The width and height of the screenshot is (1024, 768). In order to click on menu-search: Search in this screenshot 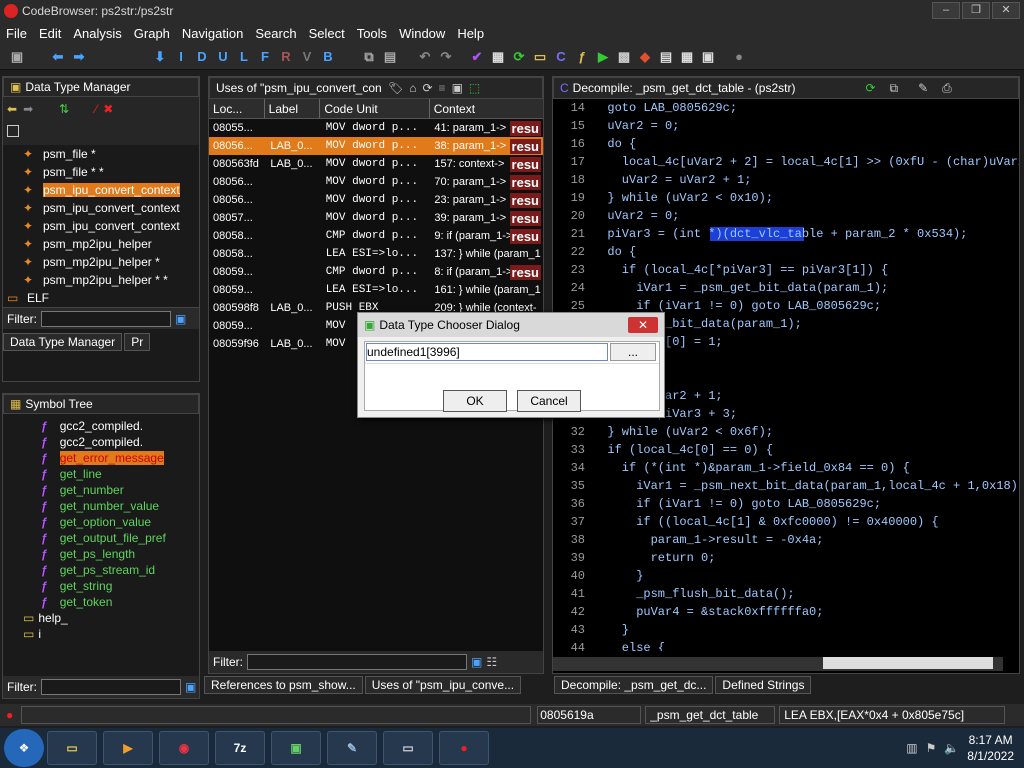, I will do `click(275, 33)`.